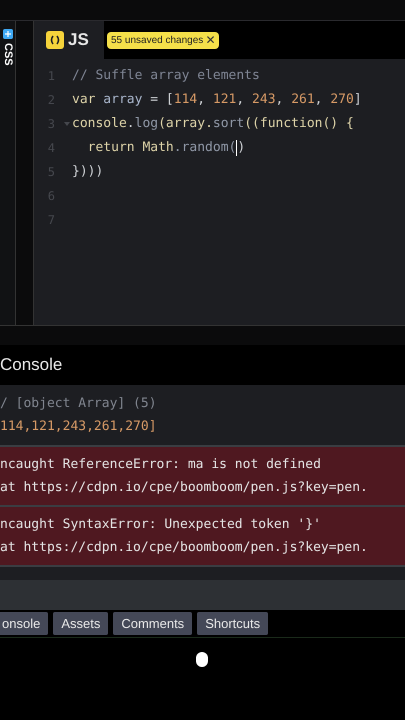 The image size is (405, 720). I want to click on console-title: Console, so click(31, 365).